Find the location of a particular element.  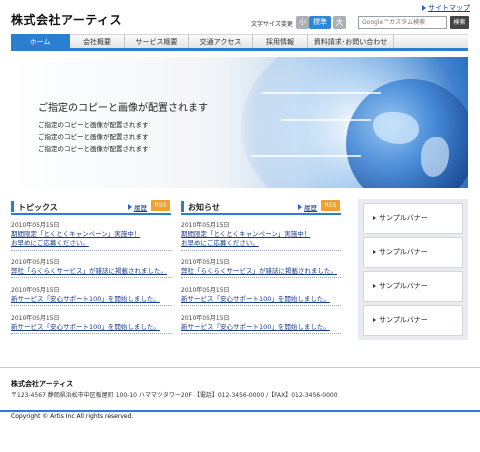

nav-item-company: 会社概要 is located at coordinates (97, 41).